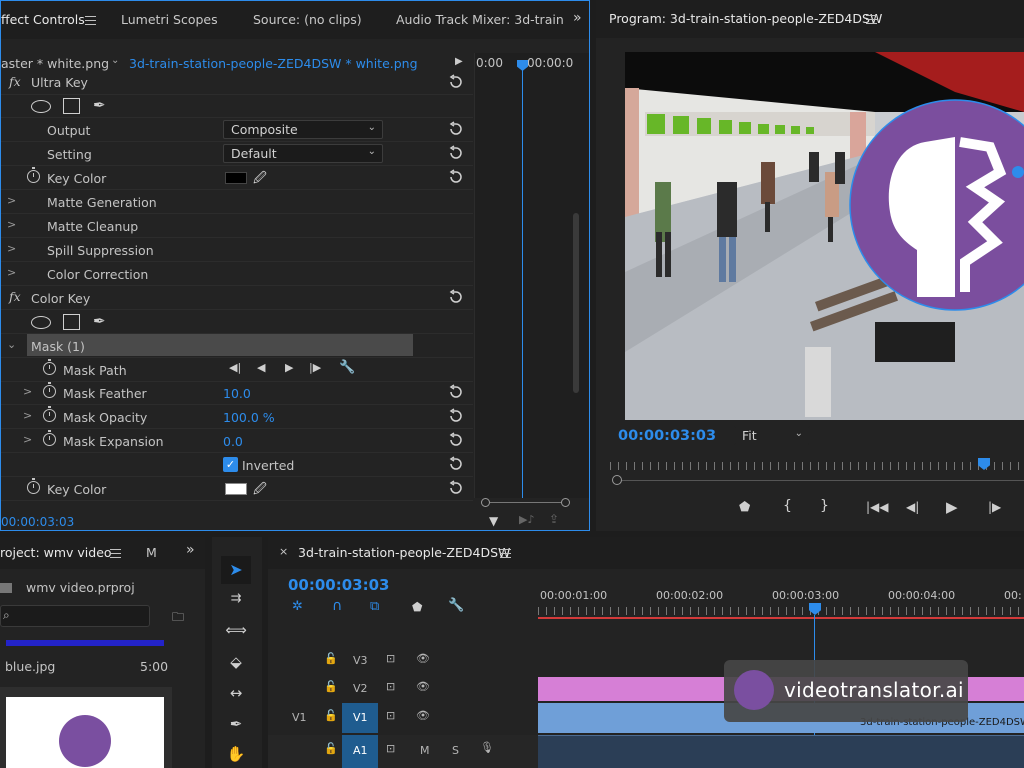  Describe the element at coordinates (236, 599) in the screenshot. I see `track-select-tool: ⇉` at that location.